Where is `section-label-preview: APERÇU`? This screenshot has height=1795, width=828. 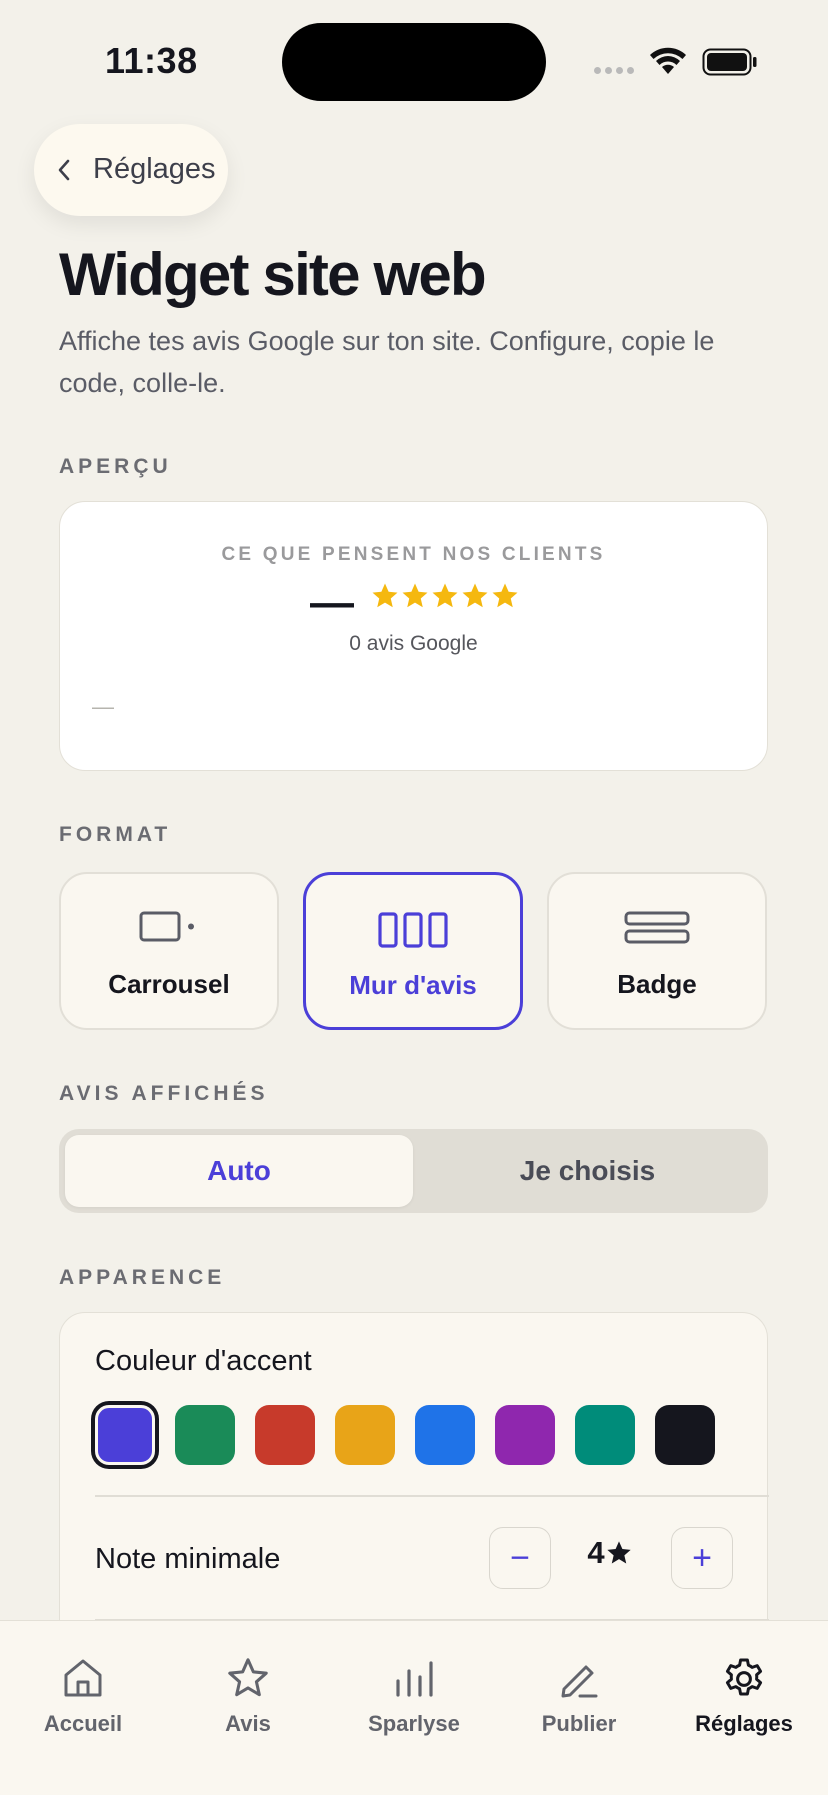 section-label-preview: APERÇU is located at coordinates (115, 466).